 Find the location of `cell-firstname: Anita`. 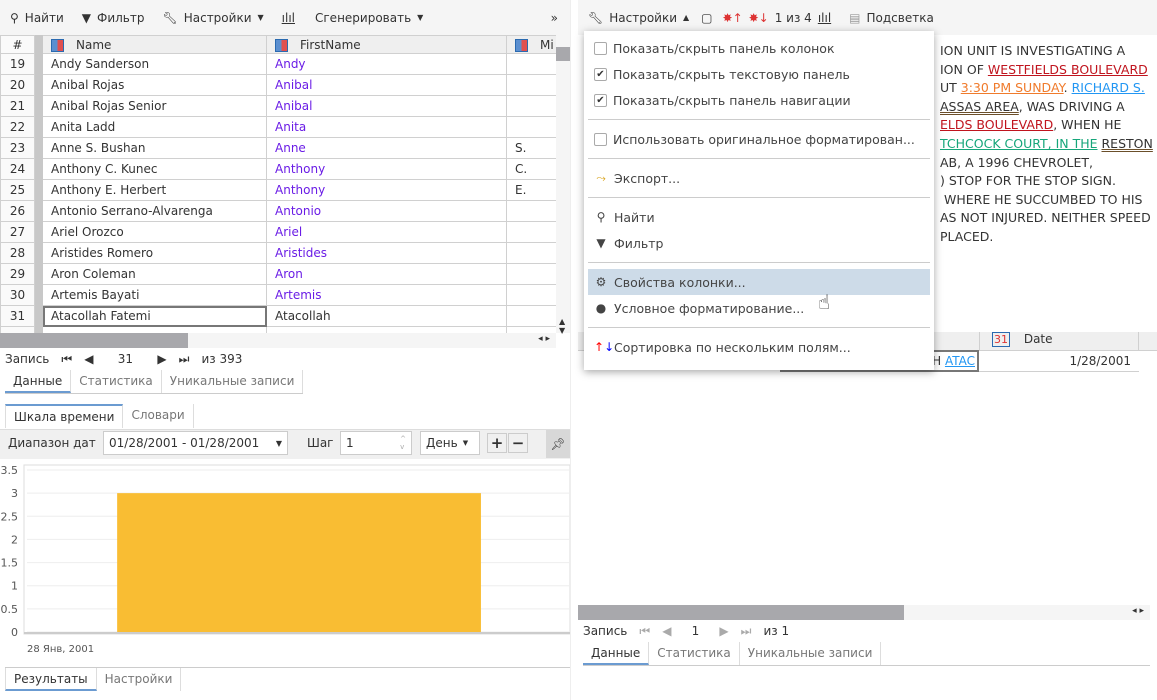

cell-firstname: Anita is located at coordinates (386, 127).